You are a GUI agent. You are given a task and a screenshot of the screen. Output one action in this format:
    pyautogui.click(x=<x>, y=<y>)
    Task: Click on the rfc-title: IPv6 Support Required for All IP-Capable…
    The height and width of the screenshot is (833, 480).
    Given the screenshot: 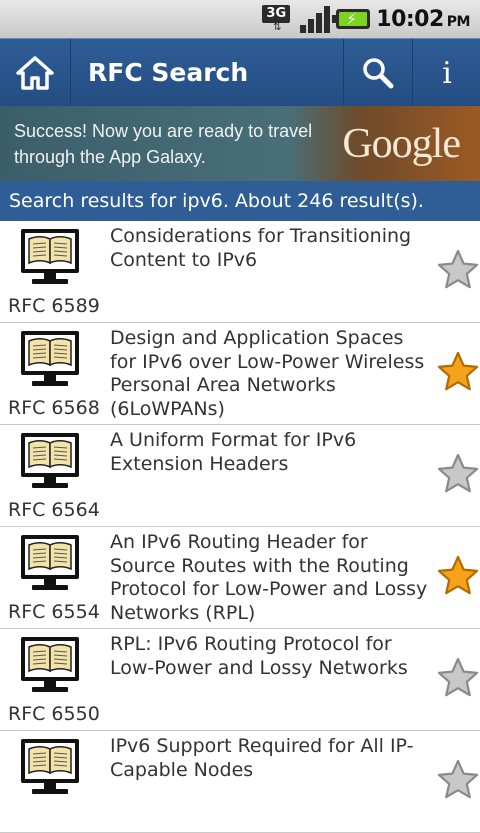 What is the action you would take?
    pyautogui.click(x=262, y=758)
    